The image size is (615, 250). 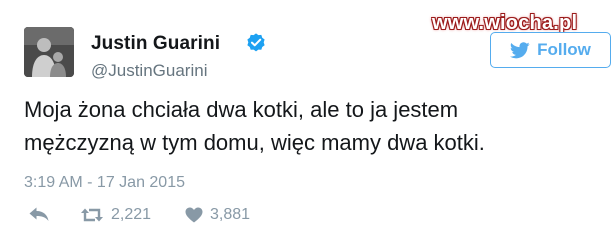 I want to click on like-button: 3,881, so click(x=217, y=215).